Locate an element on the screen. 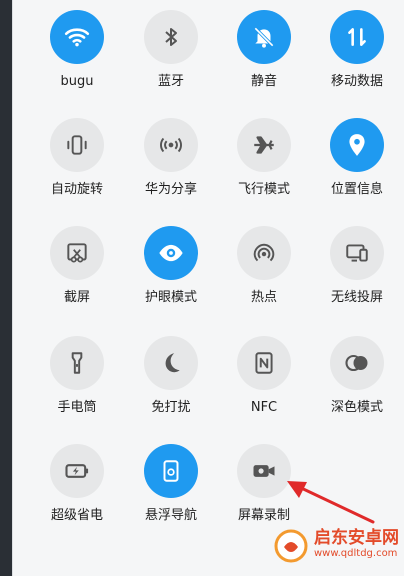 This screenshot has height=576, width=404. huawei-share-label: 华为分享 is located at coordinates (170, 189).